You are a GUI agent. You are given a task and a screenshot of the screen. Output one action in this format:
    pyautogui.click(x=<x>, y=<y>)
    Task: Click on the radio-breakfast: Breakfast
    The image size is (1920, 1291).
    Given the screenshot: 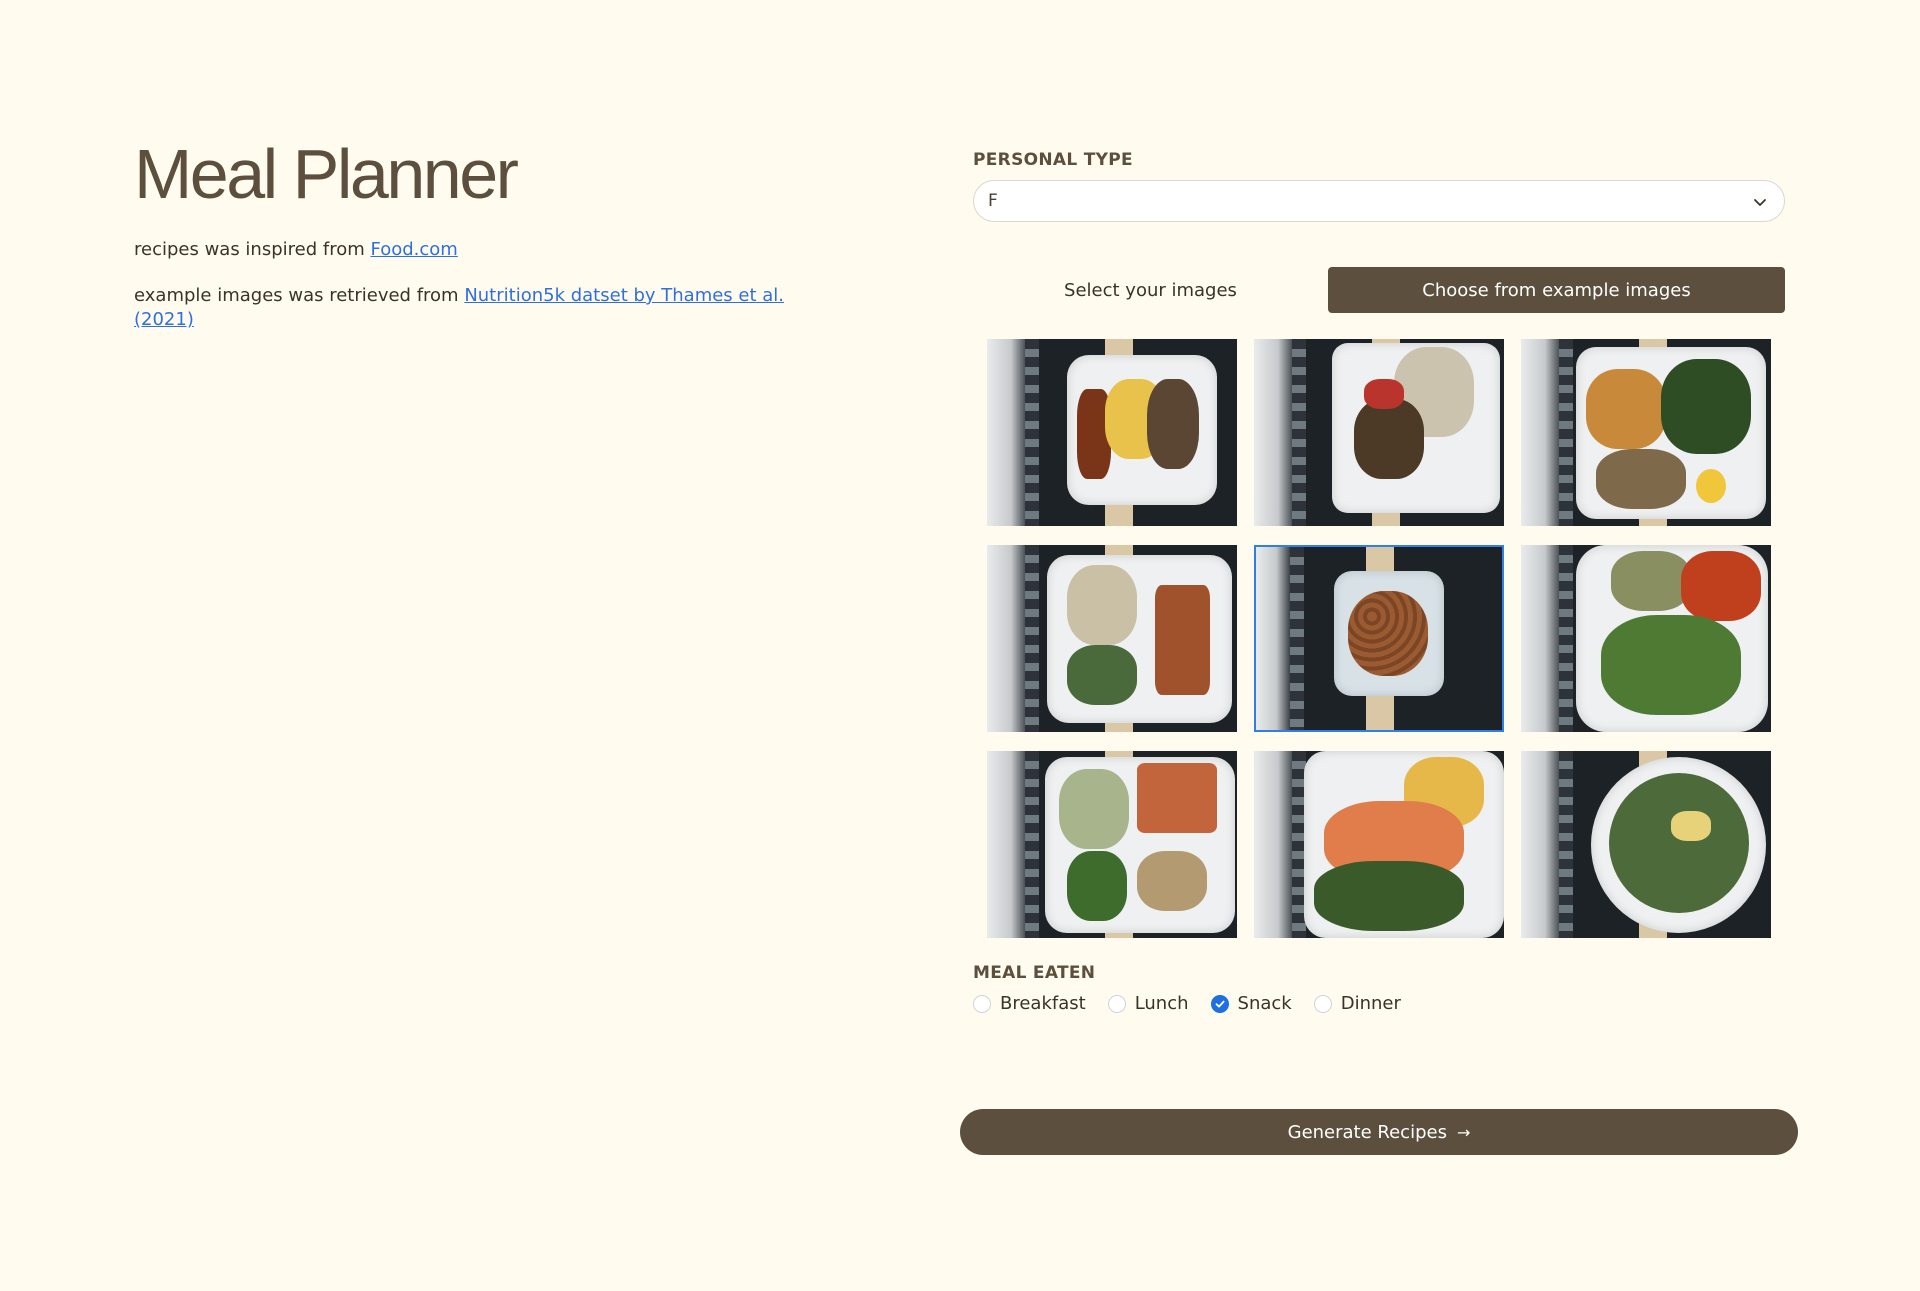 What is the action you would take?
    pyautogui.click(x=1029, y=1003)
    